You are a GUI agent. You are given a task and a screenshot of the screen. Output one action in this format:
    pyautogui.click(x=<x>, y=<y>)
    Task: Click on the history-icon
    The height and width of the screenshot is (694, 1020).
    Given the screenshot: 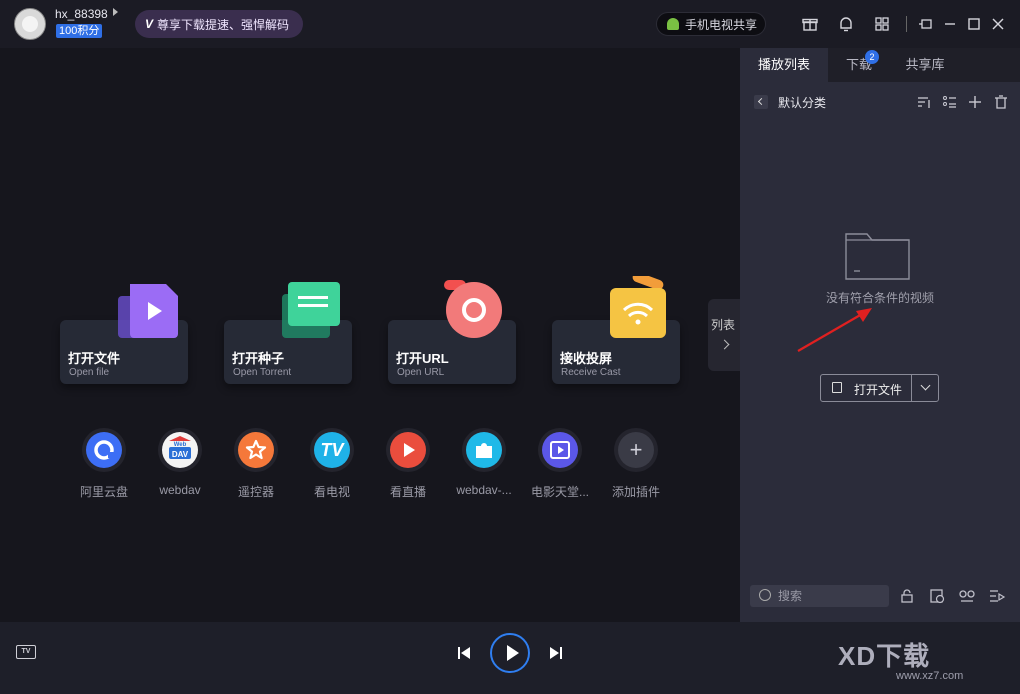 What is the action you would take?
    pyautogui.click(x=937, y=596)
    